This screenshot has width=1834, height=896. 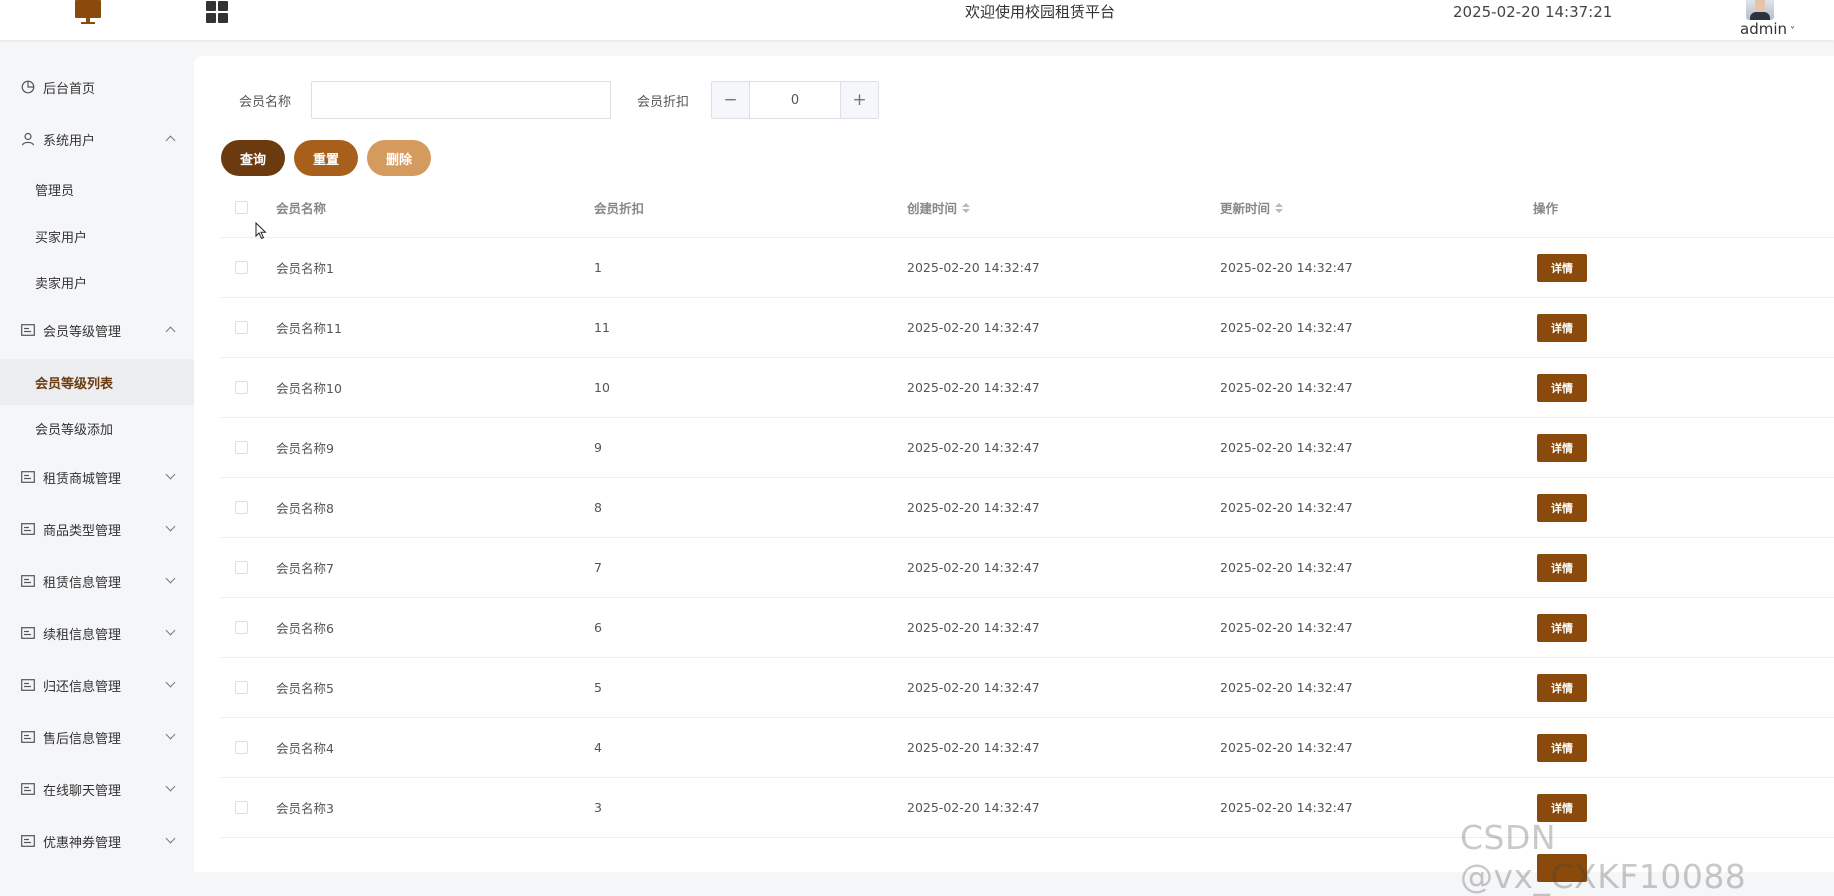 I want to click on sidebar-item: 售后信息管理, so click(x=97, y=737).